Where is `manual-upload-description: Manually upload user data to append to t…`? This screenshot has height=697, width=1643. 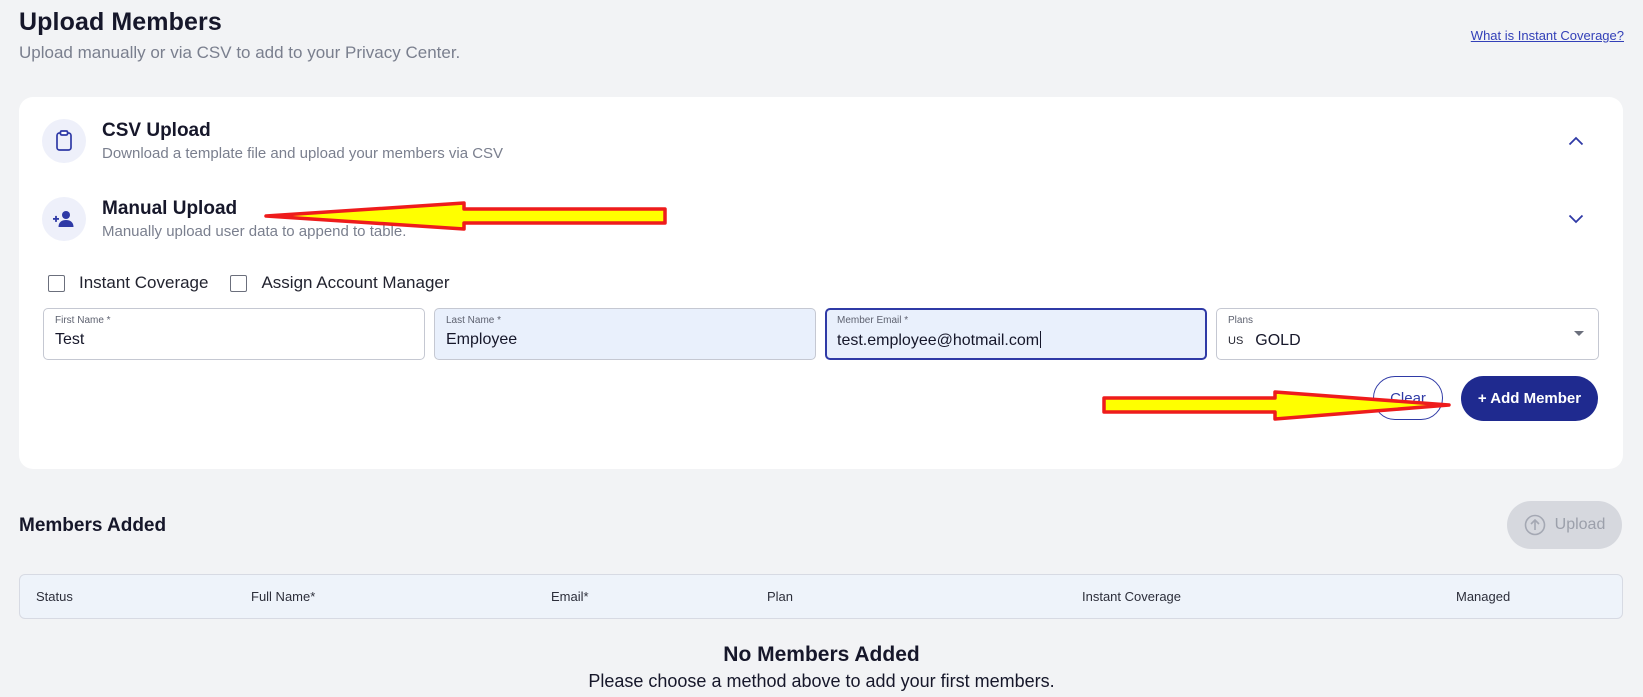
manual-upload-description: Manually upload user data to append to t… is located at coordinates (254, 231).